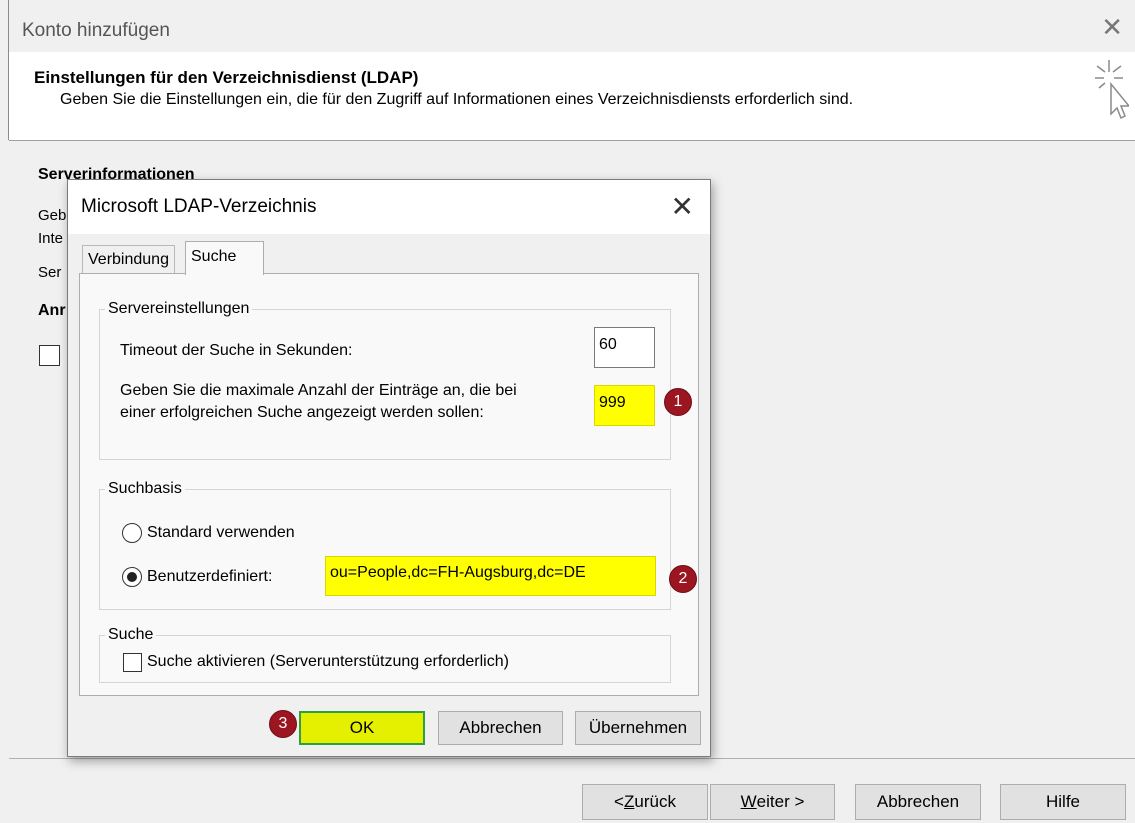 This screenshot has height=823, width=1135. Describe the element at coordinates (1063, 802) in the screenshot. I see `help-button: Hilfe` at that location.